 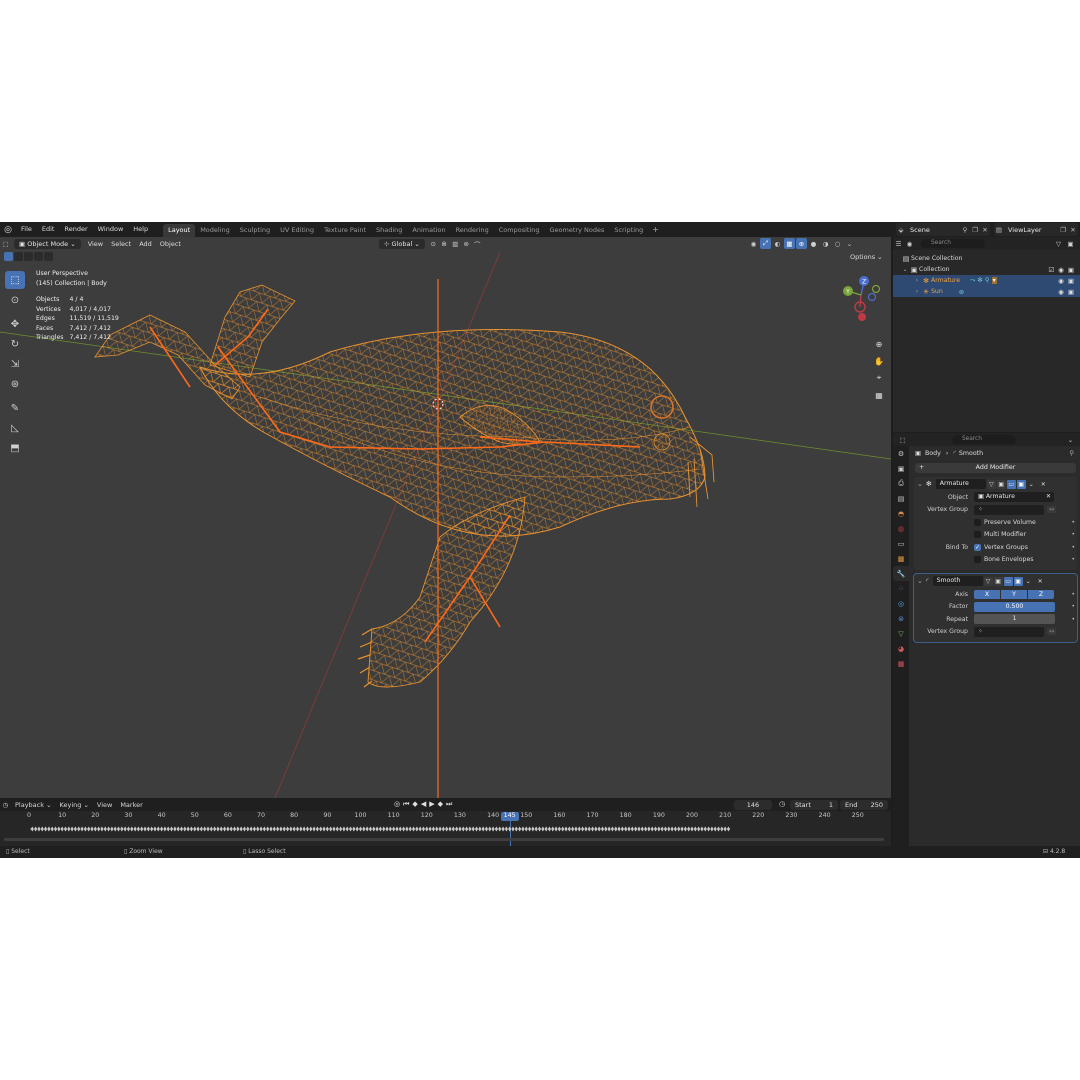 I want to click on shading-options-icon: ⌄, so click(x=849, y=243).